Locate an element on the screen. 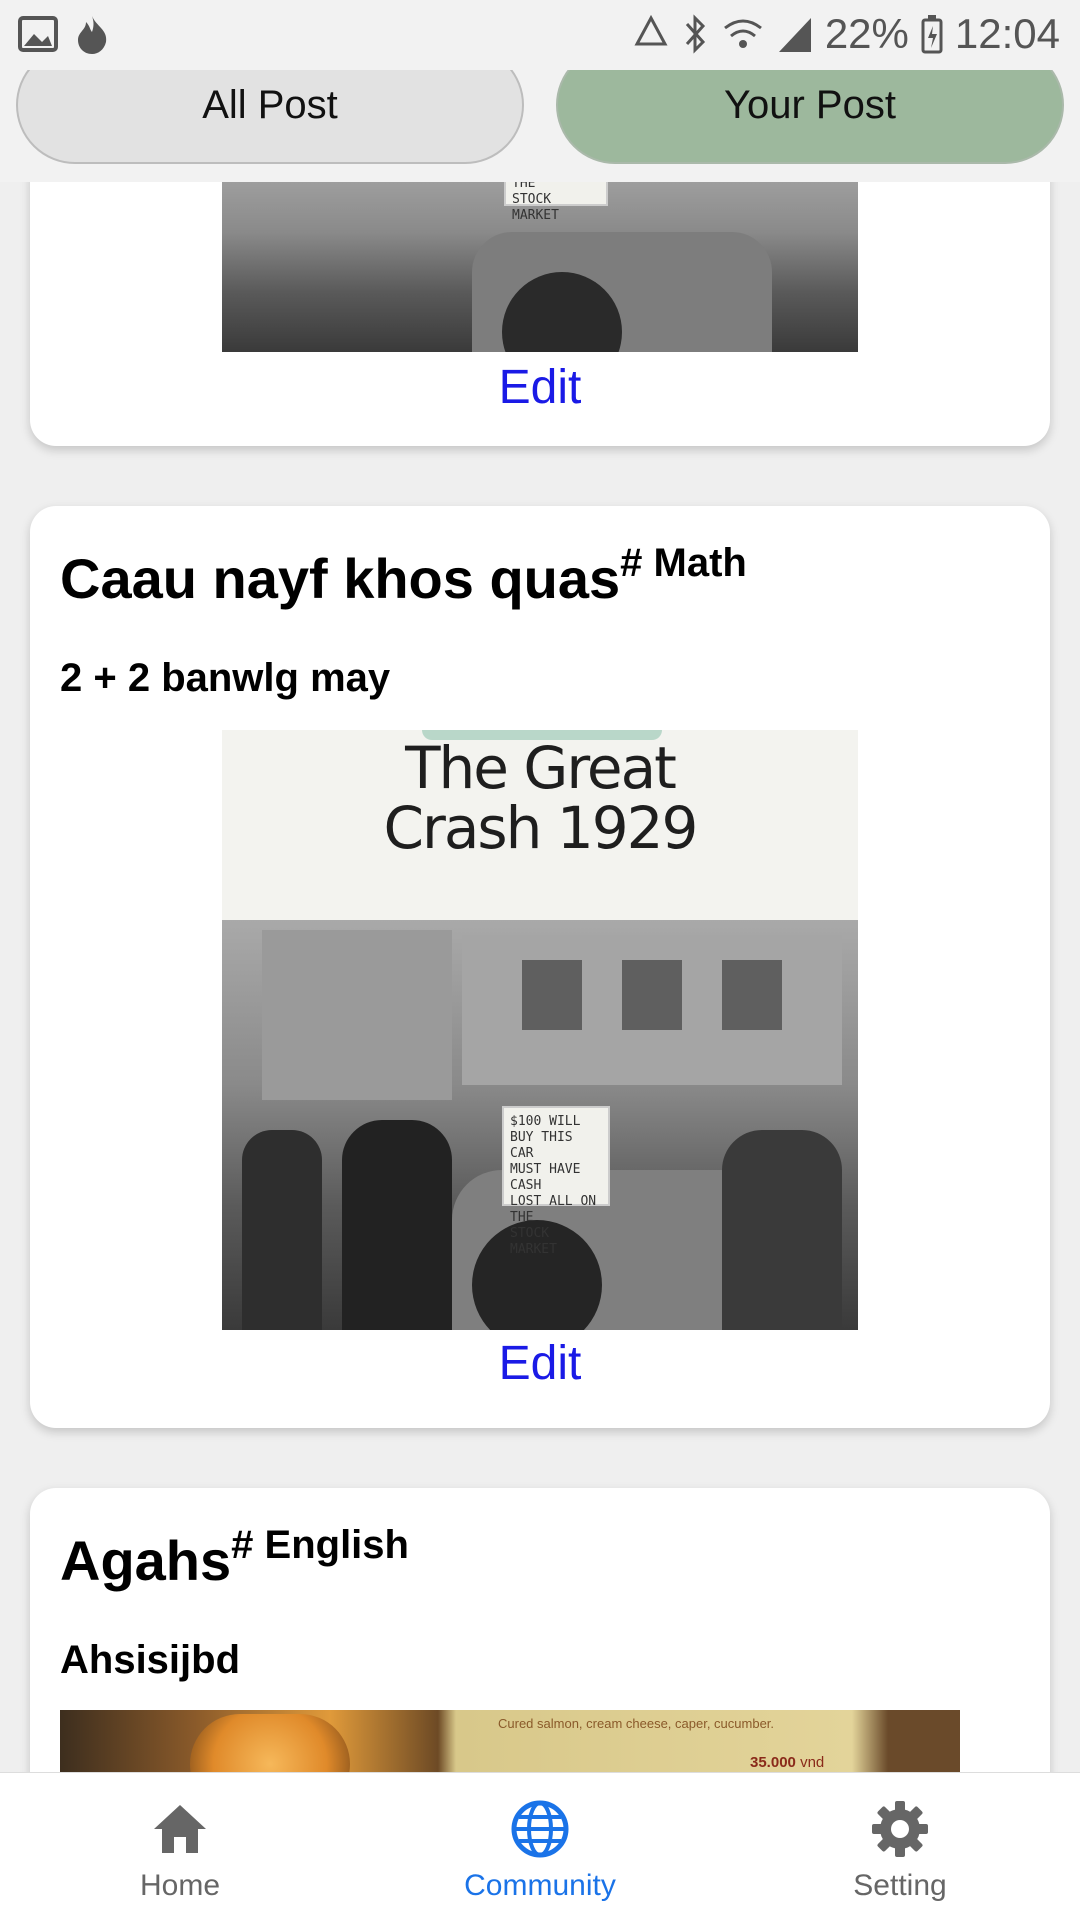  wifi-icon is located at coordinates (742, 33).